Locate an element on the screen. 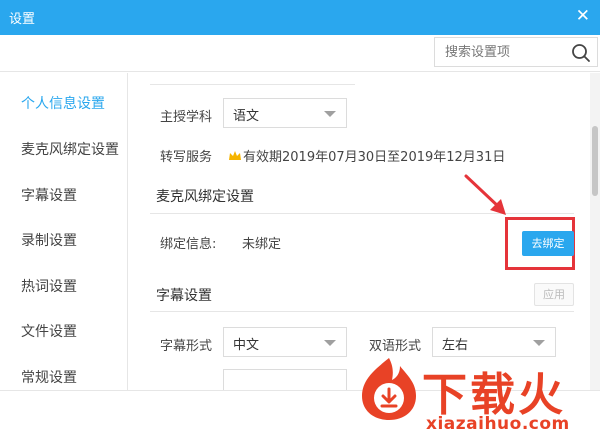 The image size is (600, 439). bind-button: 去绑定 is located at coordinates (548, 243).